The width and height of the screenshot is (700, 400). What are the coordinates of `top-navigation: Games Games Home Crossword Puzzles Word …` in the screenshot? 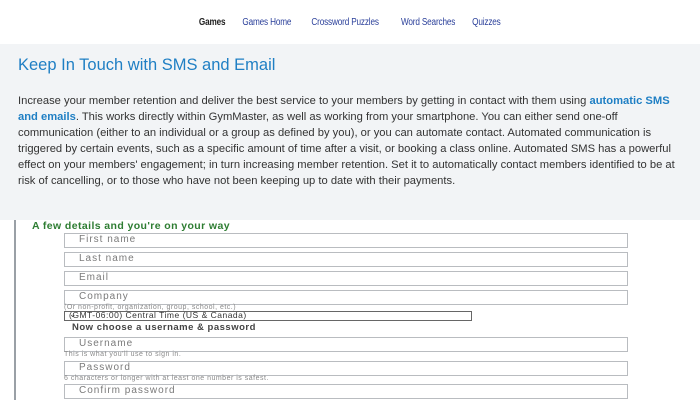 It's located at (350, 22).